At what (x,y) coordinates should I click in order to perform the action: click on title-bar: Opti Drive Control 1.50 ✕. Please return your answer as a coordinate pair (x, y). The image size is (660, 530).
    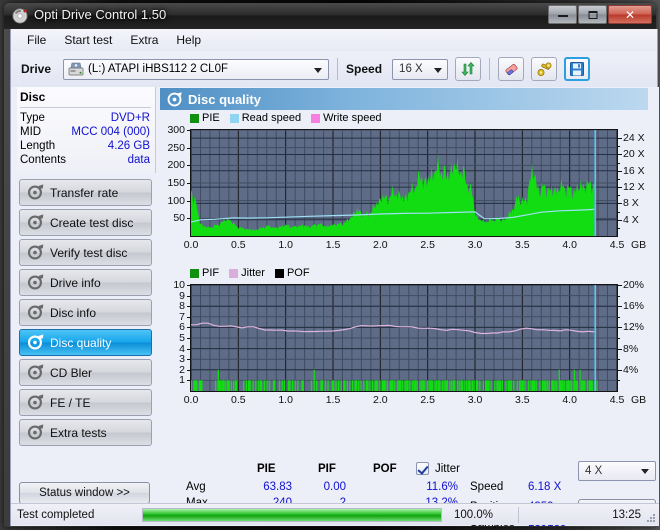
    Looking at the image, I should click on (330, 16).